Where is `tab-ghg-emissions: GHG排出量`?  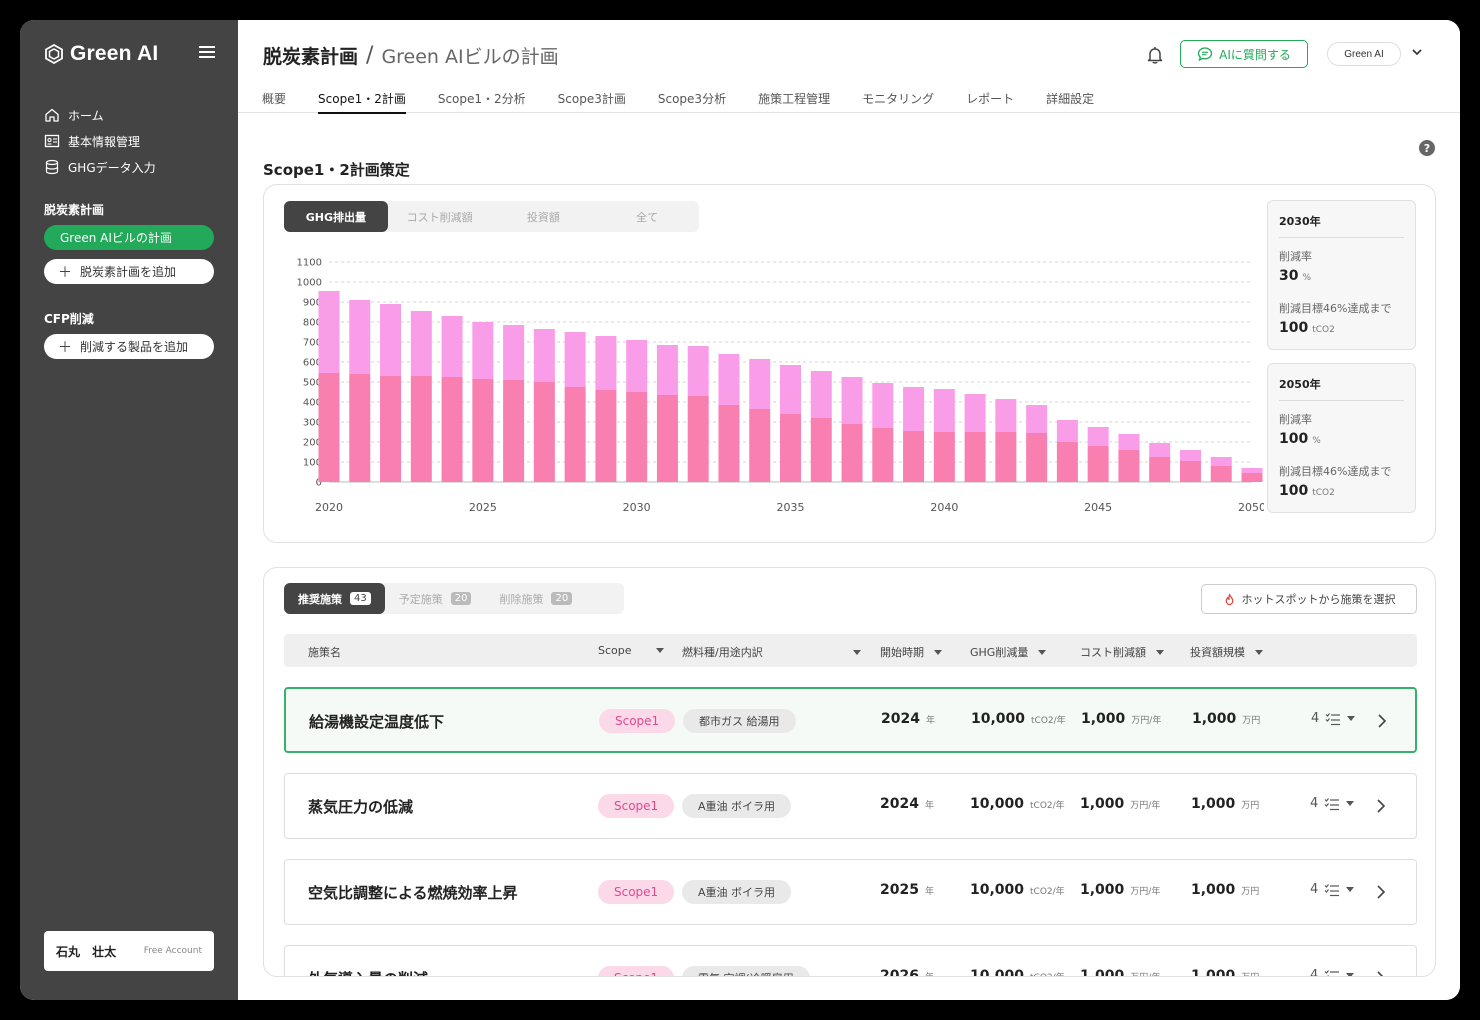
tab-ghg-emissions: GHG排出量 is located at coordinates (336, 216).